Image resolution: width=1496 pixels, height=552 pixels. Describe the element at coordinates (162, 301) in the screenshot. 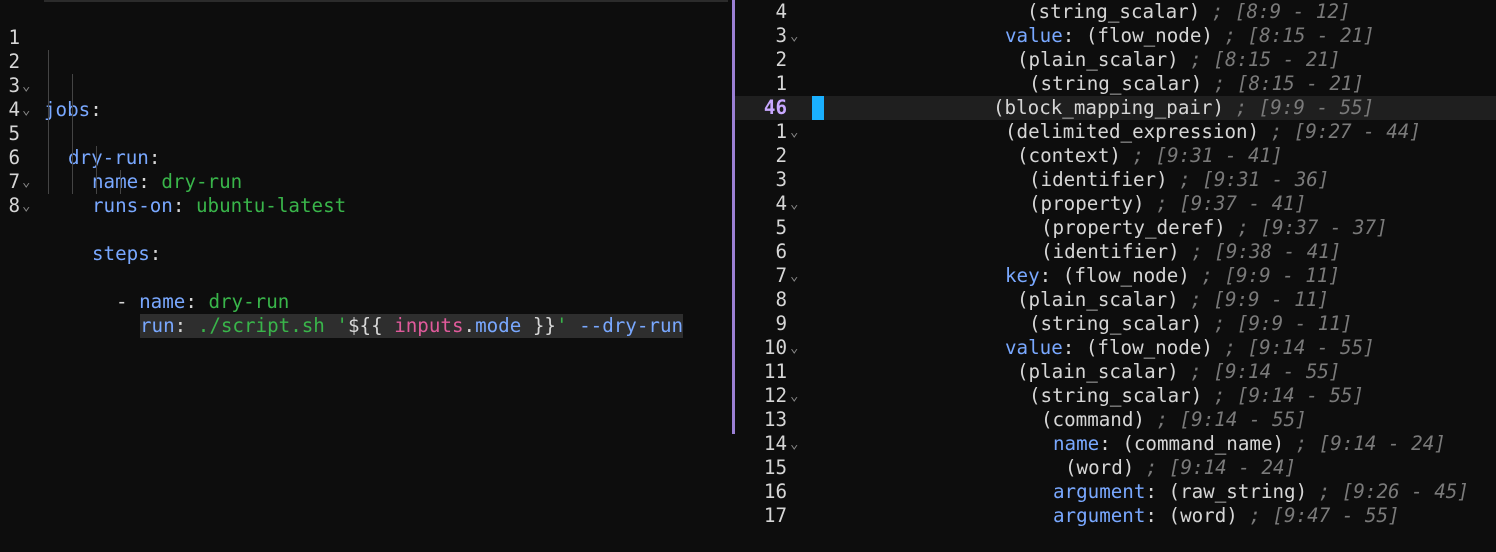

I see `yaml-key: name` at that location.